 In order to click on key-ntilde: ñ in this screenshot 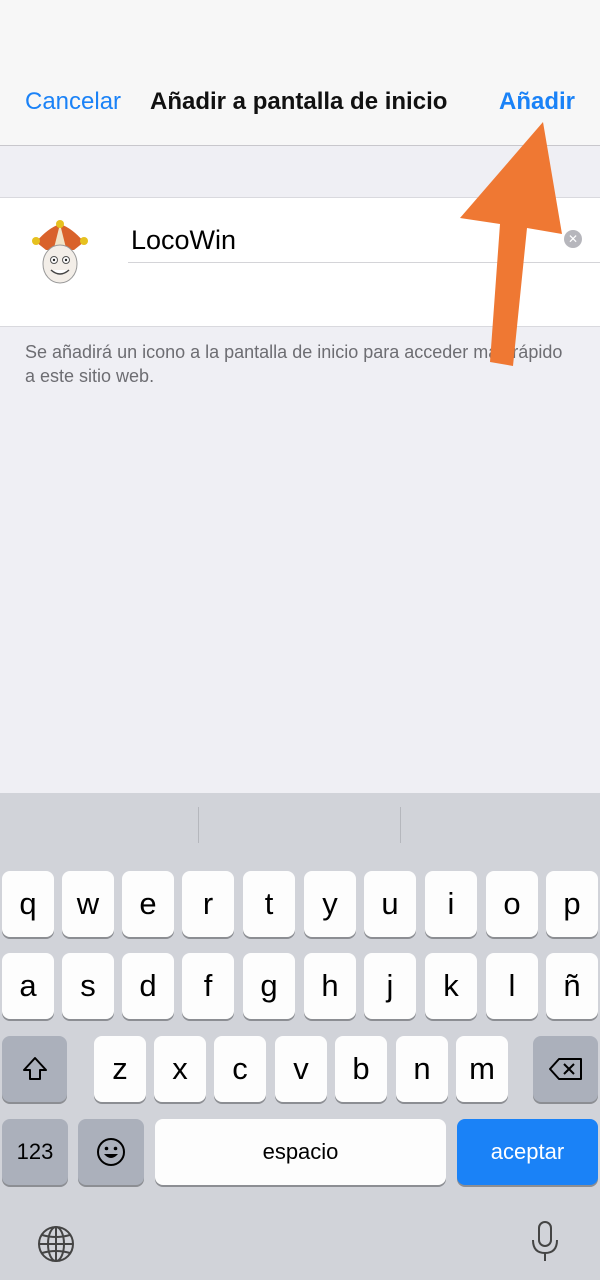, I will do `click(572, 986)`.